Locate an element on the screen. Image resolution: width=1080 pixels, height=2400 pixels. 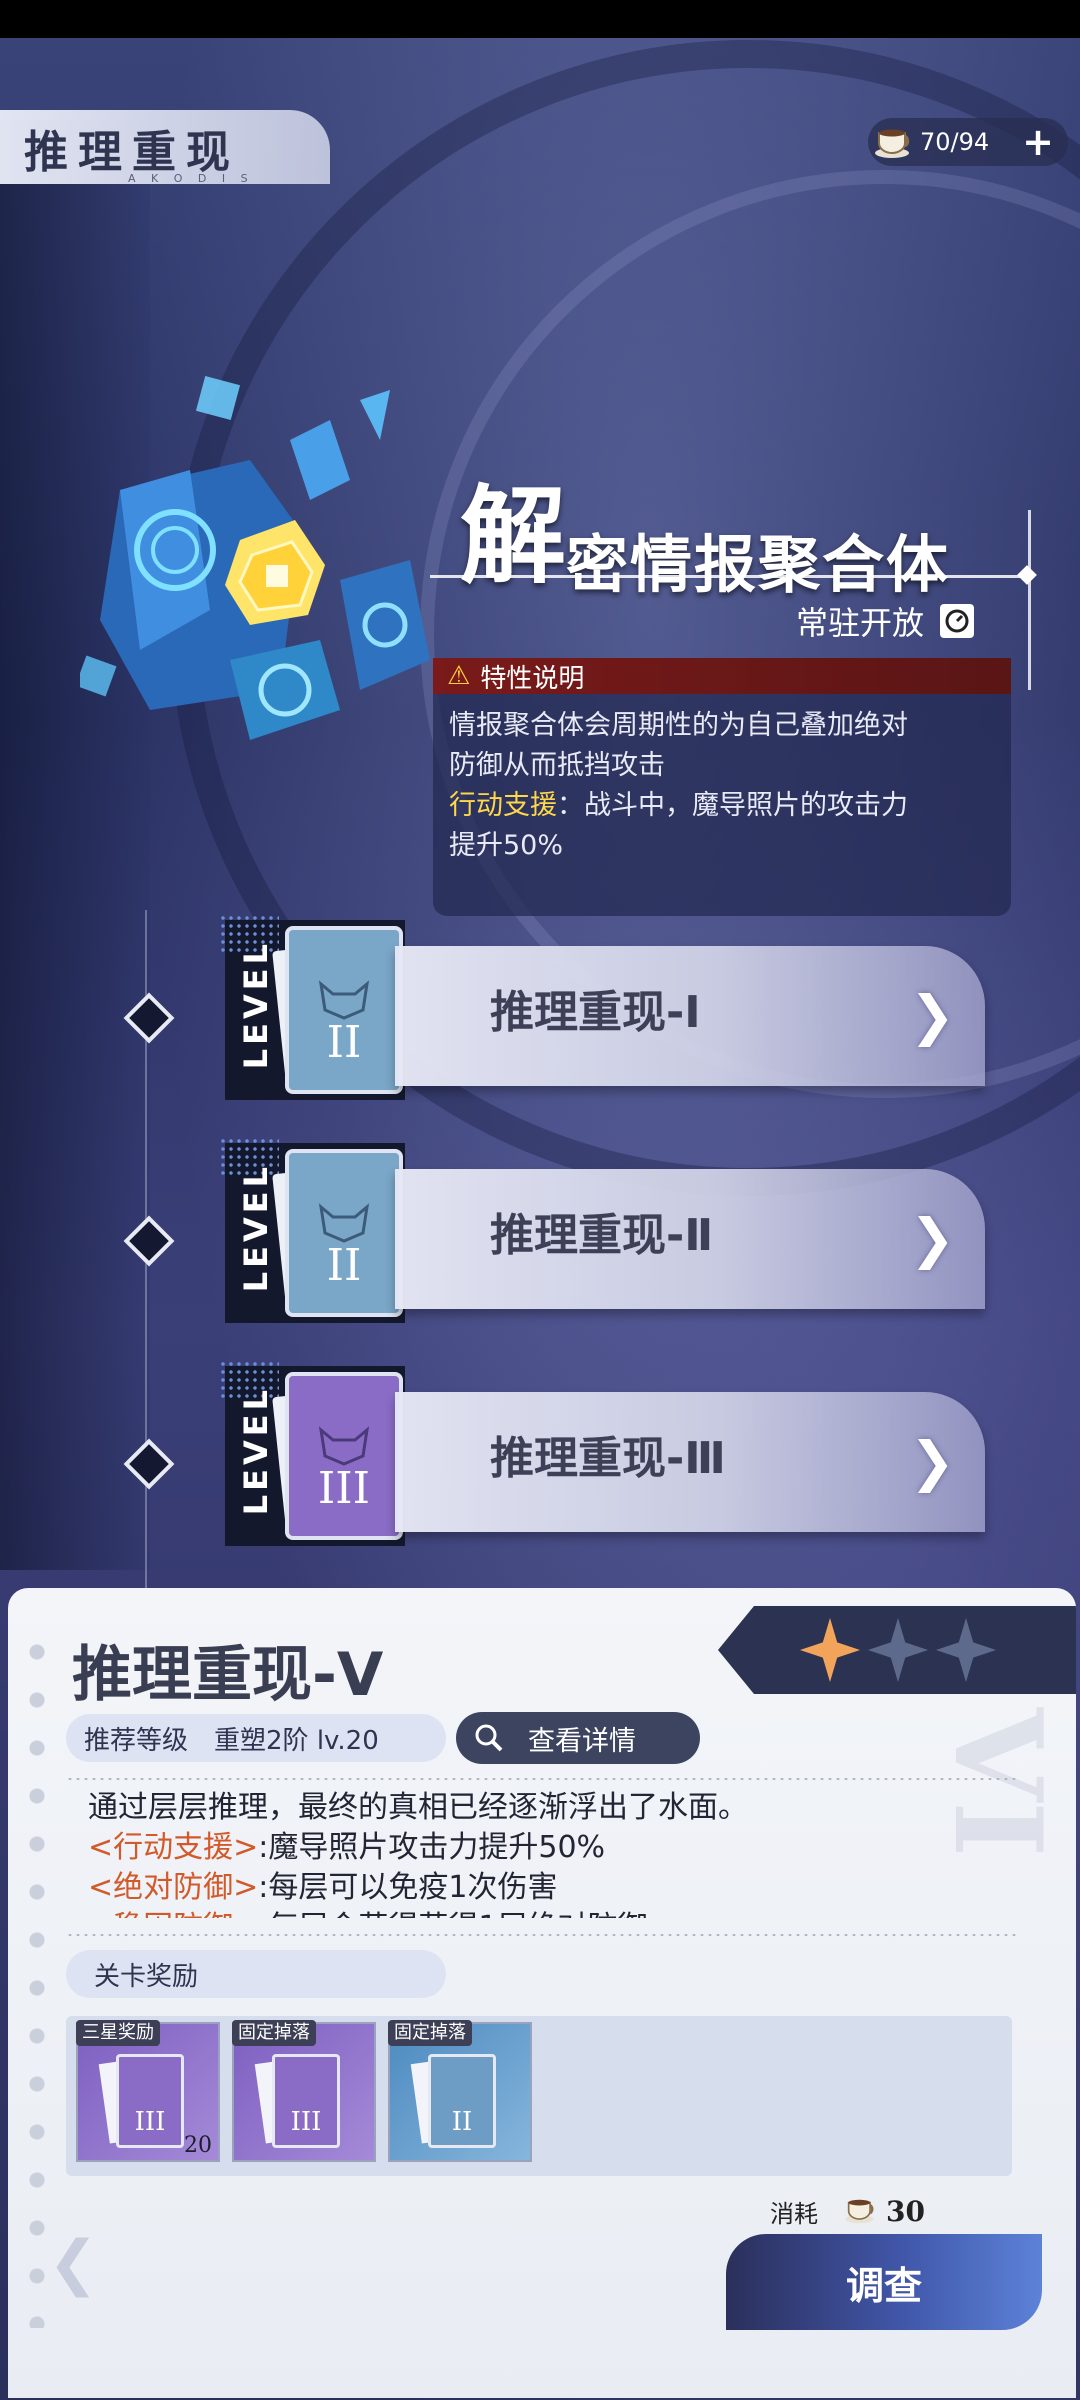
star-filled-icon is located at coordinates (830, 1650).